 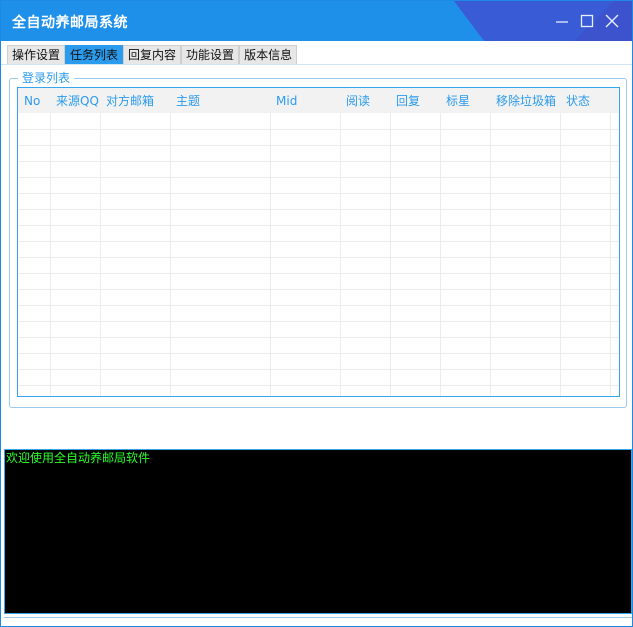 What do you see at coordinates (316, 21) in the screenshot?
I see `title-bar: 全自动养邮局系统` at bounding box center [316, 21].